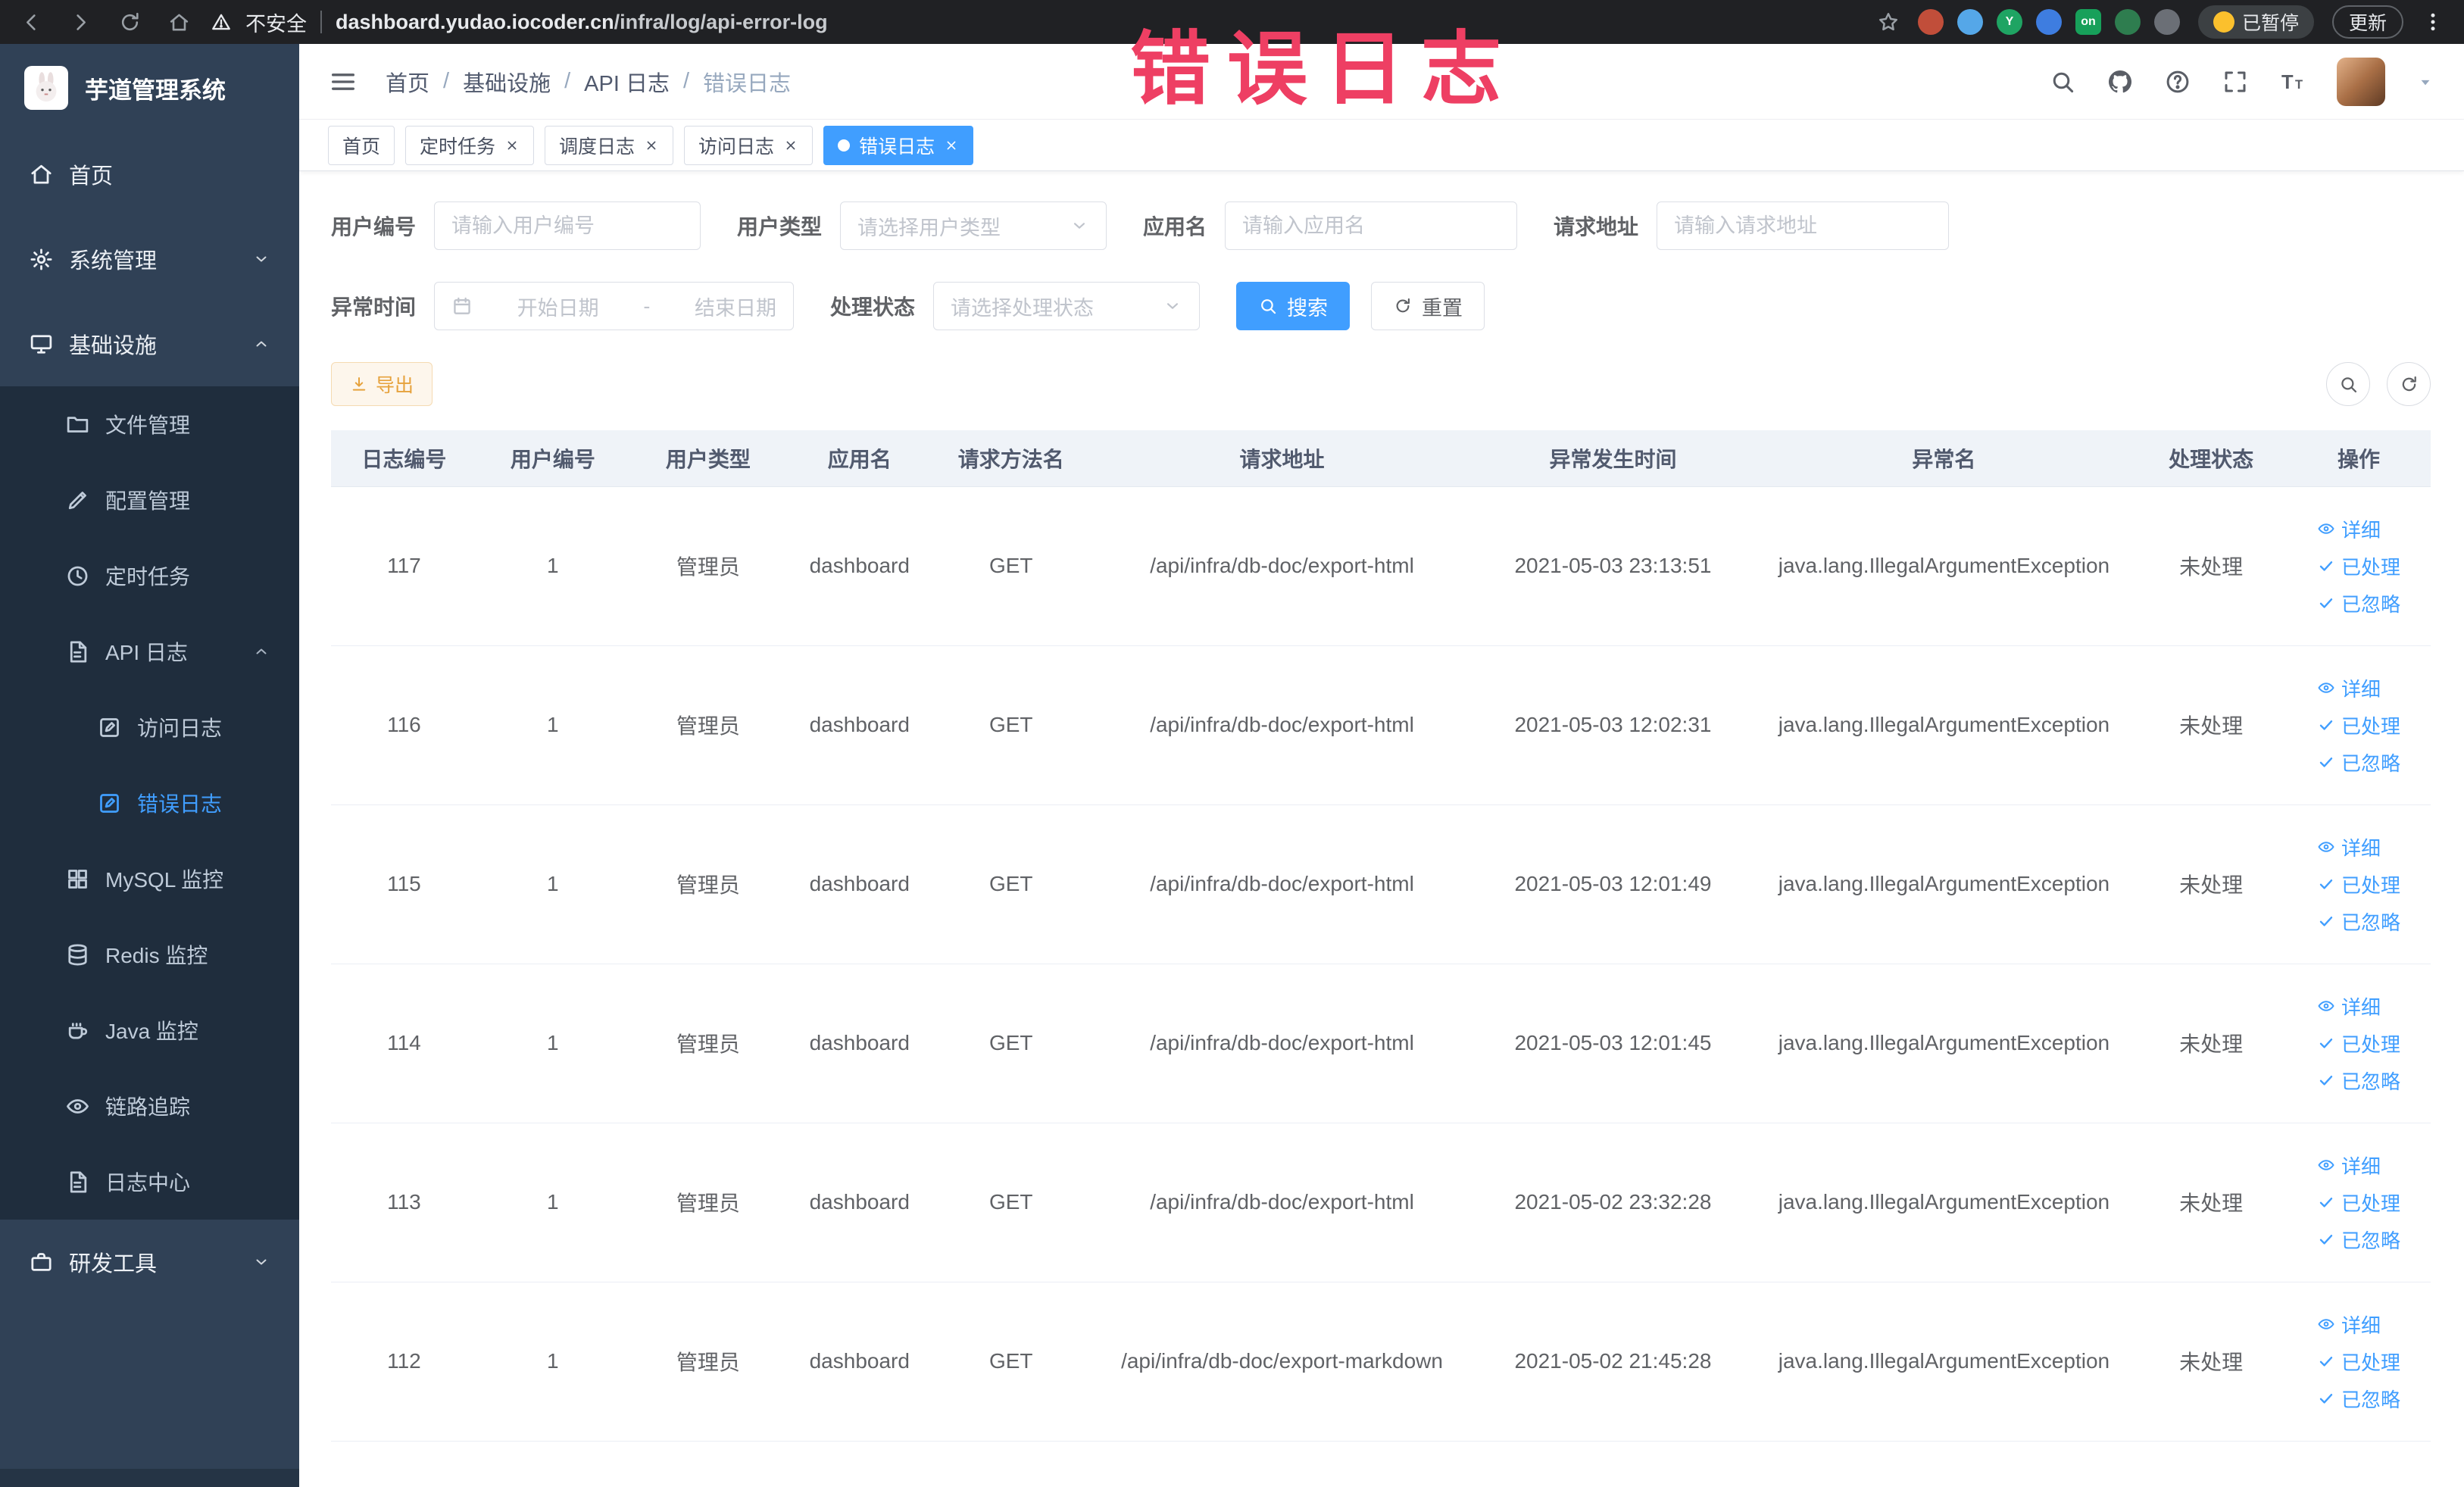 Image resolution: width=2464 pixels, height=1487 pixels. What do you see at coordinates (1888, 22) in the screenshot?
I see `bookmark-star-icon` at bounding box center [1888, 22].